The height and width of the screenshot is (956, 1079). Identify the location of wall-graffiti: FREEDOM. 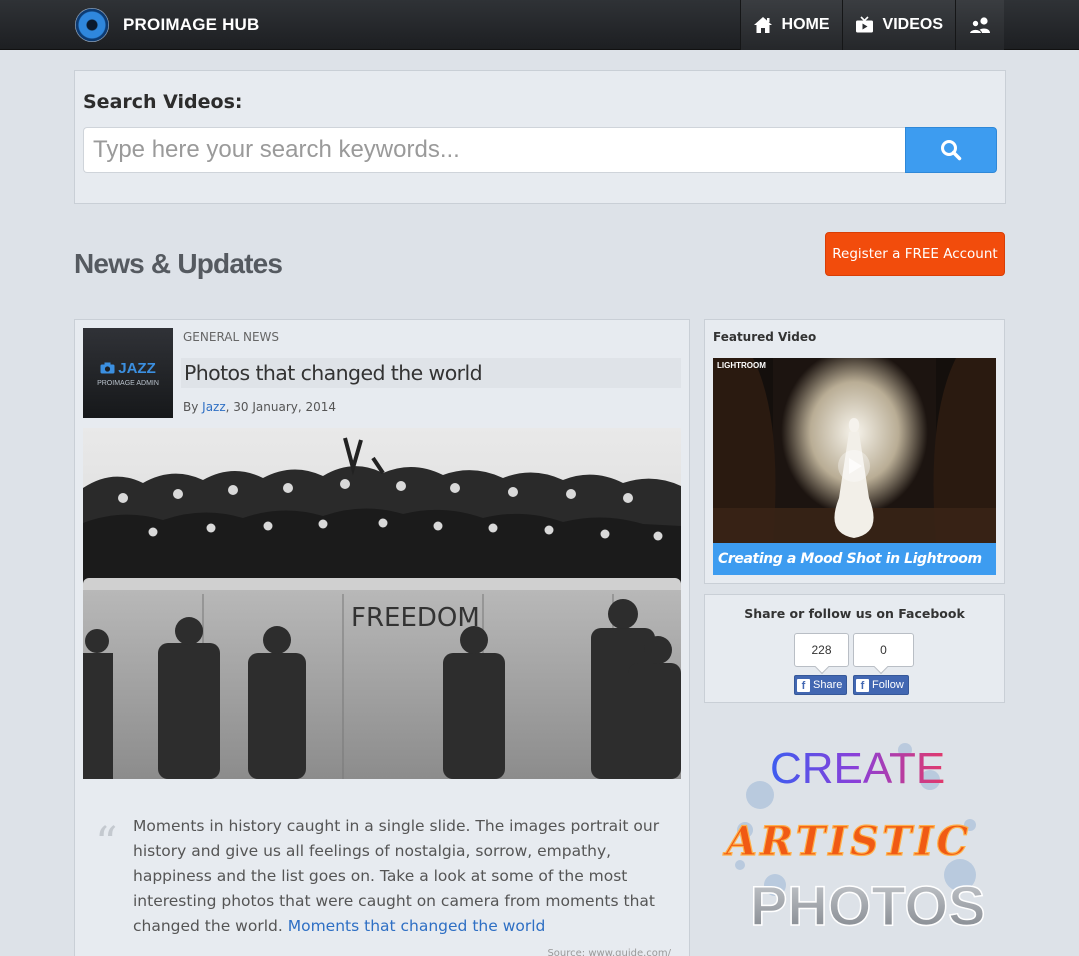
(415, 618).